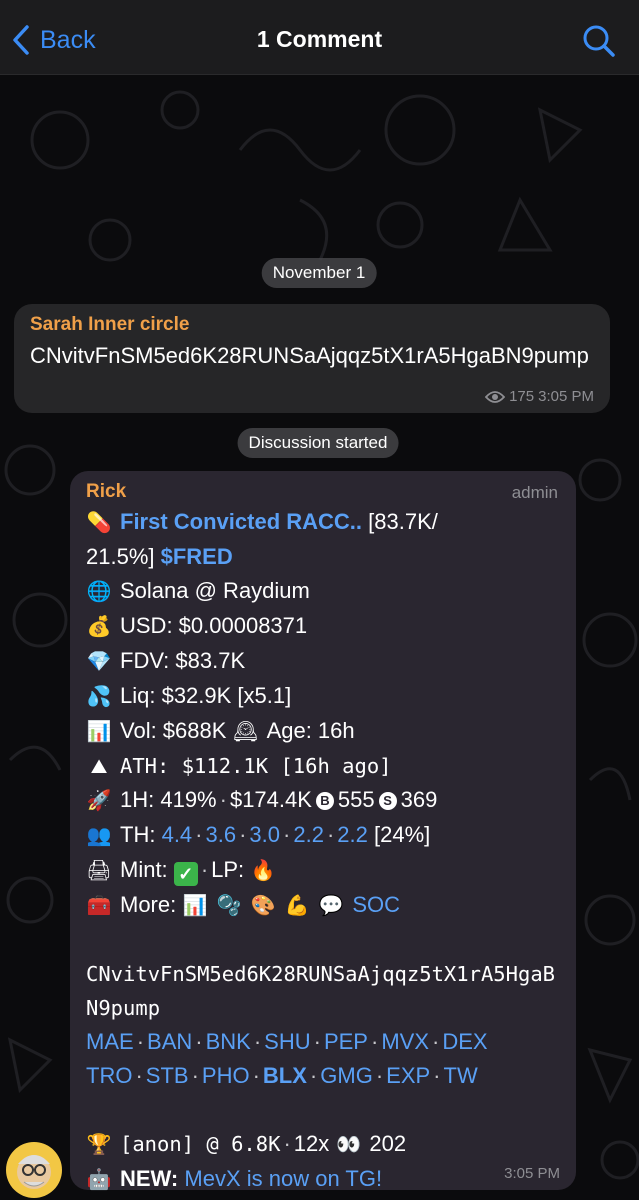  What do you see at coordinates (461, 1075) in the screenshot?
I see `link-tw: TW` at bounding box center [461, 1075].